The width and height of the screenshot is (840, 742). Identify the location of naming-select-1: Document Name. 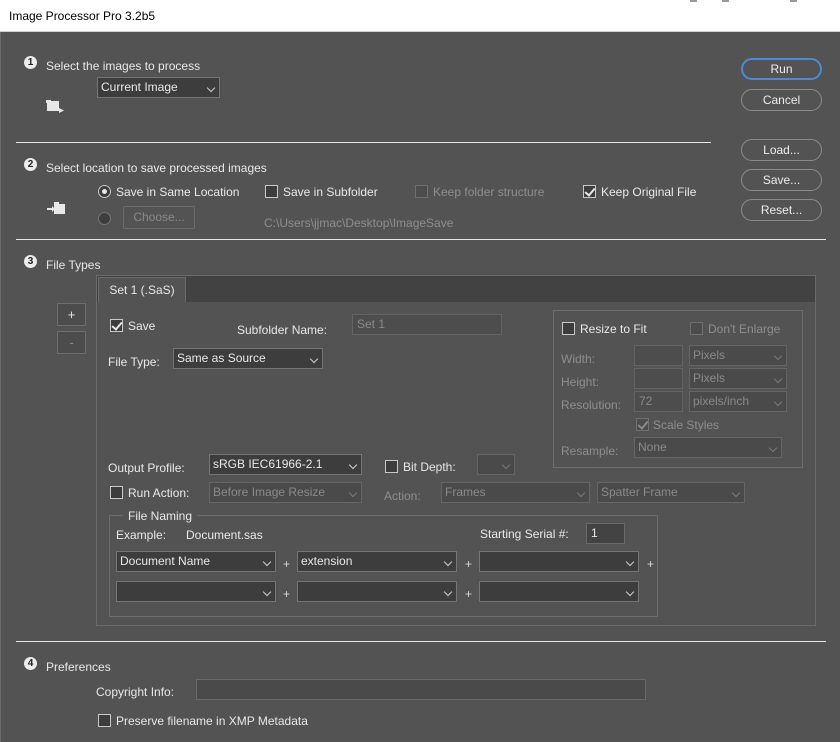
(196, 561).